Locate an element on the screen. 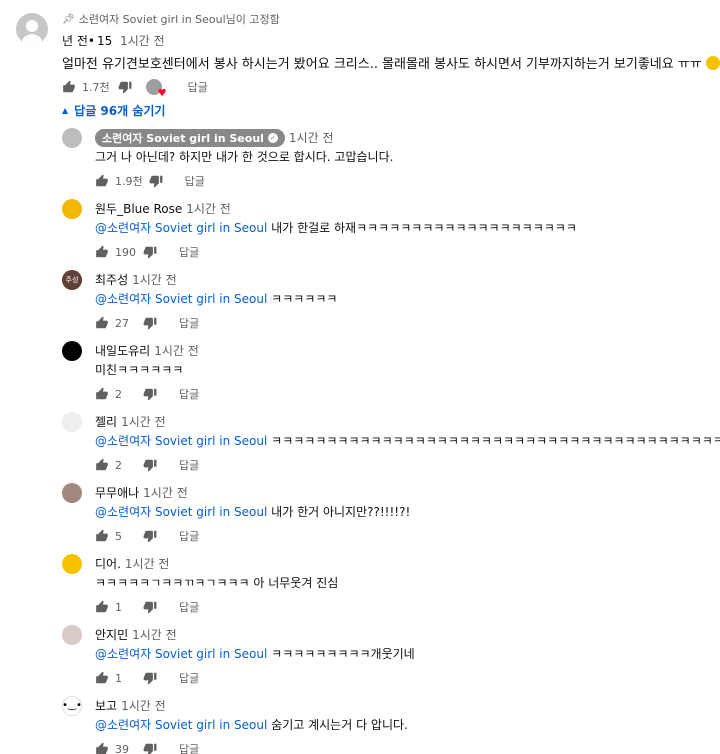  reply-author: 디어. is located at coordinates (108, 564).